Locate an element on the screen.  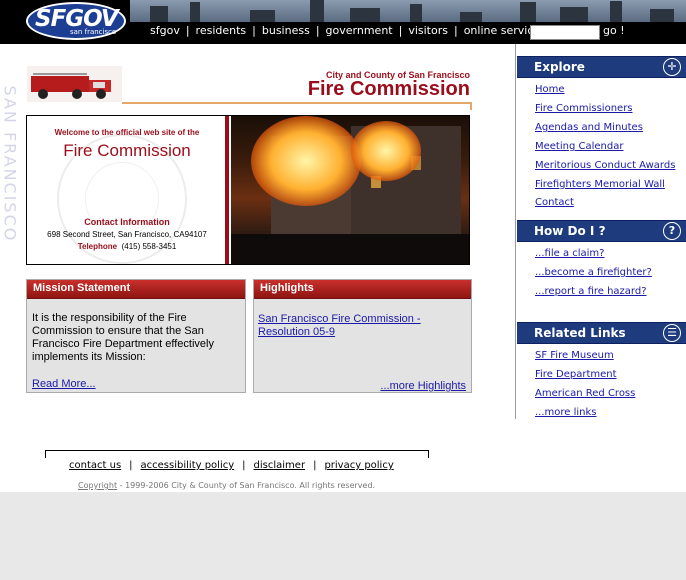
sidebar-link-meritorious-awards: Meritorious Conduct Awards is located at coordinates (605, 165).